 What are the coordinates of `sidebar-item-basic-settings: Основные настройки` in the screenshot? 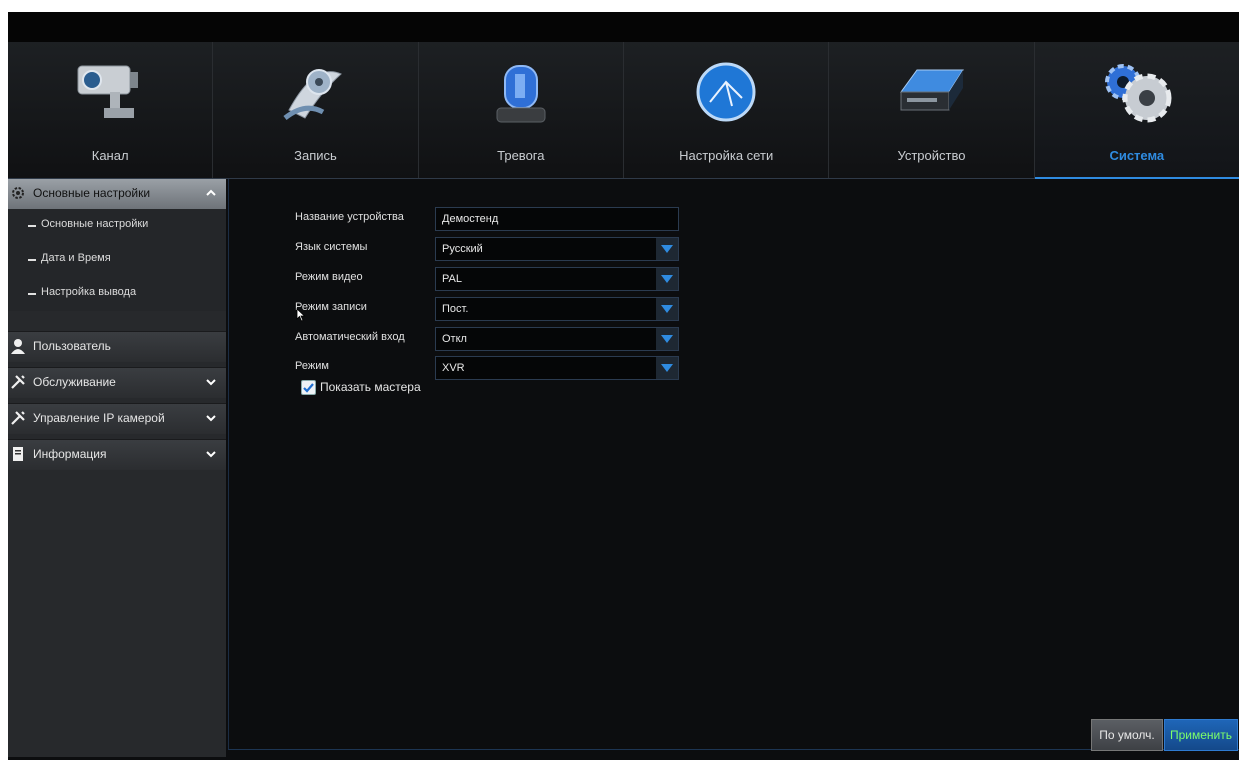 It's located at (117, 226).